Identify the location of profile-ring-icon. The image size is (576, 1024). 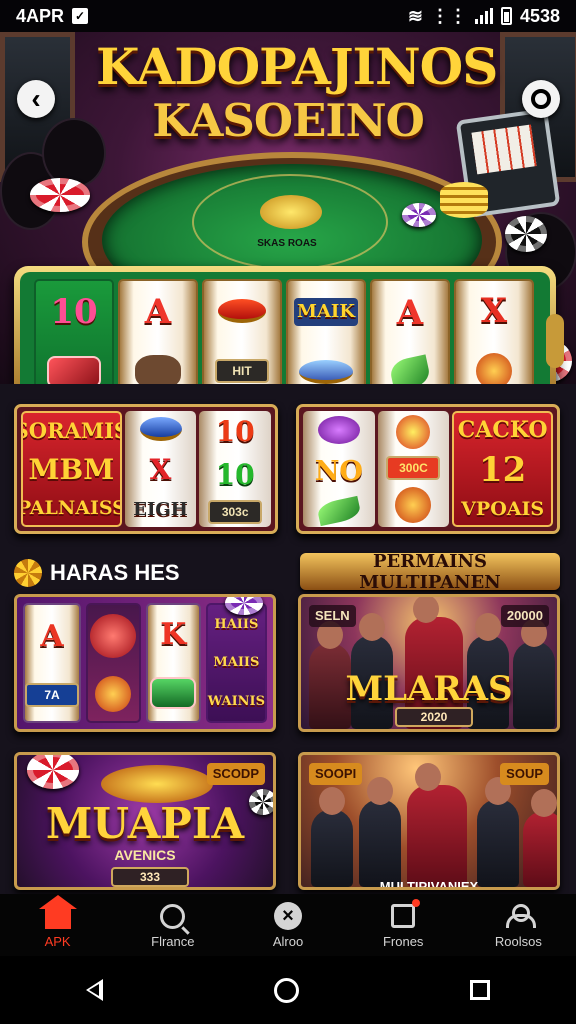
(541, 99).